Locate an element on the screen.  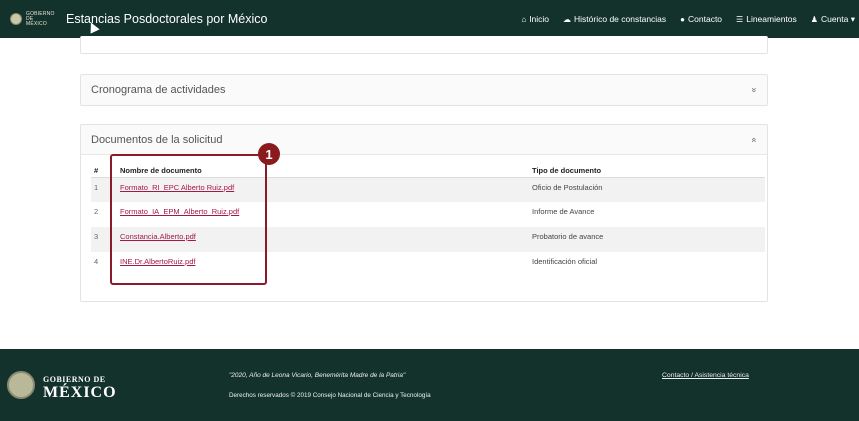
nav-item-inicio: ⌂ Inicio is located at coordinates (535, 19).